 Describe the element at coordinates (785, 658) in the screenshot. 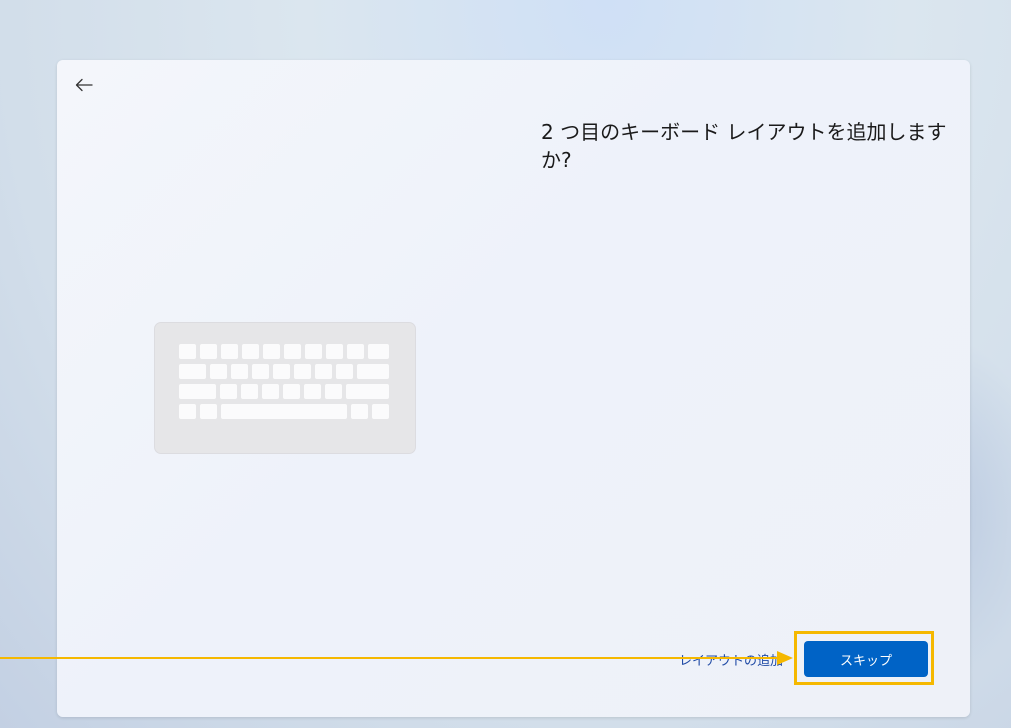

I see `annotation-arrow-head` at that location.